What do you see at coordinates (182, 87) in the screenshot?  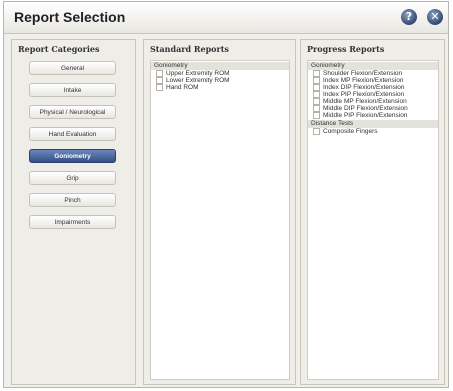 I see `report-item-label: Hand ROM` at bounding box center [182, 87].